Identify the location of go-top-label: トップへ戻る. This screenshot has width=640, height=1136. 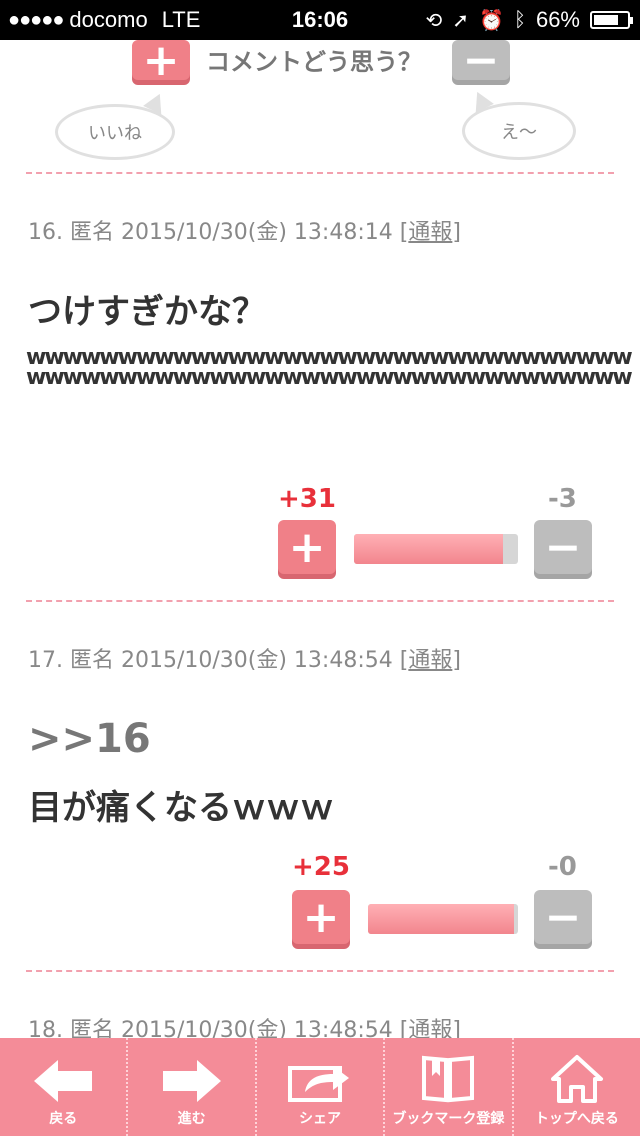
(576, 1119).